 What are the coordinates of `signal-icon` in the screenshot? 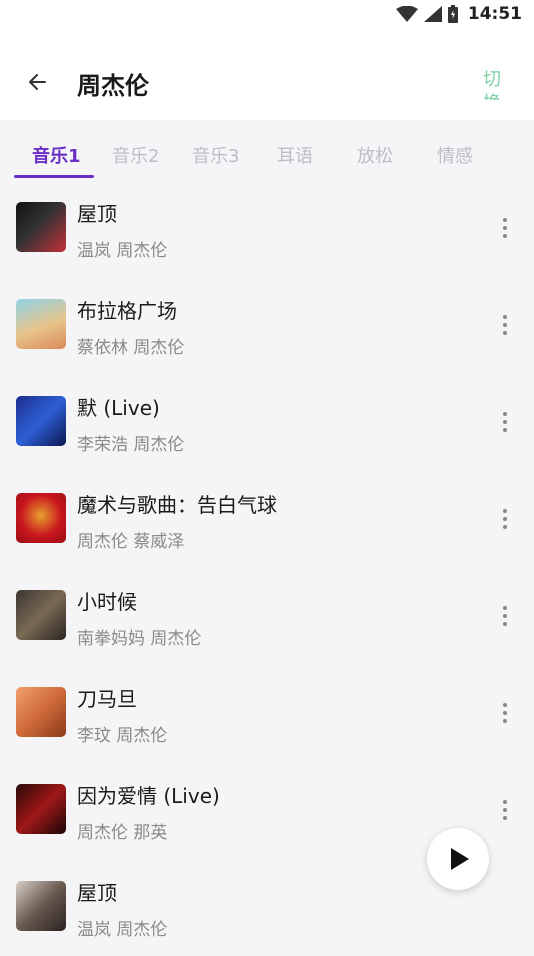 It's located at (432, 14).